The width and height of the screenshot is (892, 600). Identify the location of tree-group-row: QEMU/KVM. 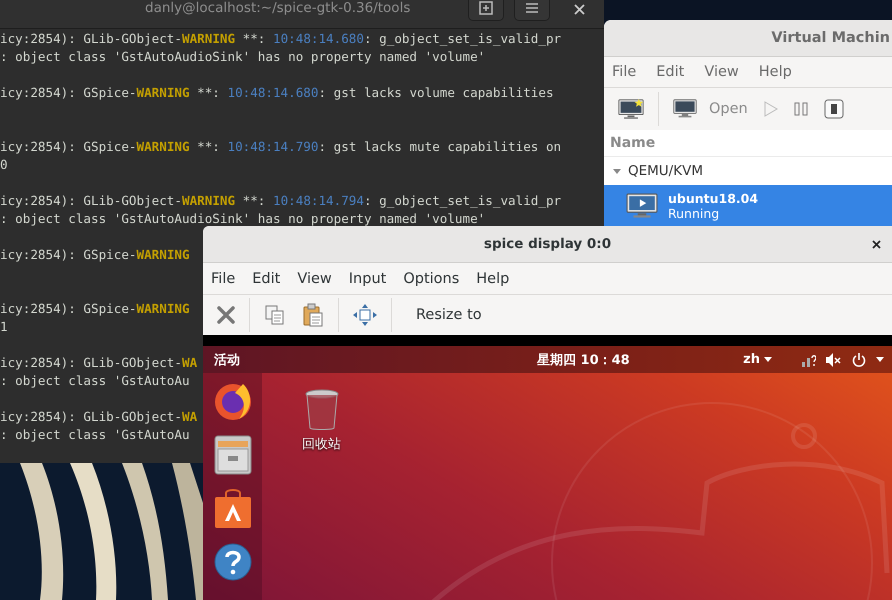
(748, 171).